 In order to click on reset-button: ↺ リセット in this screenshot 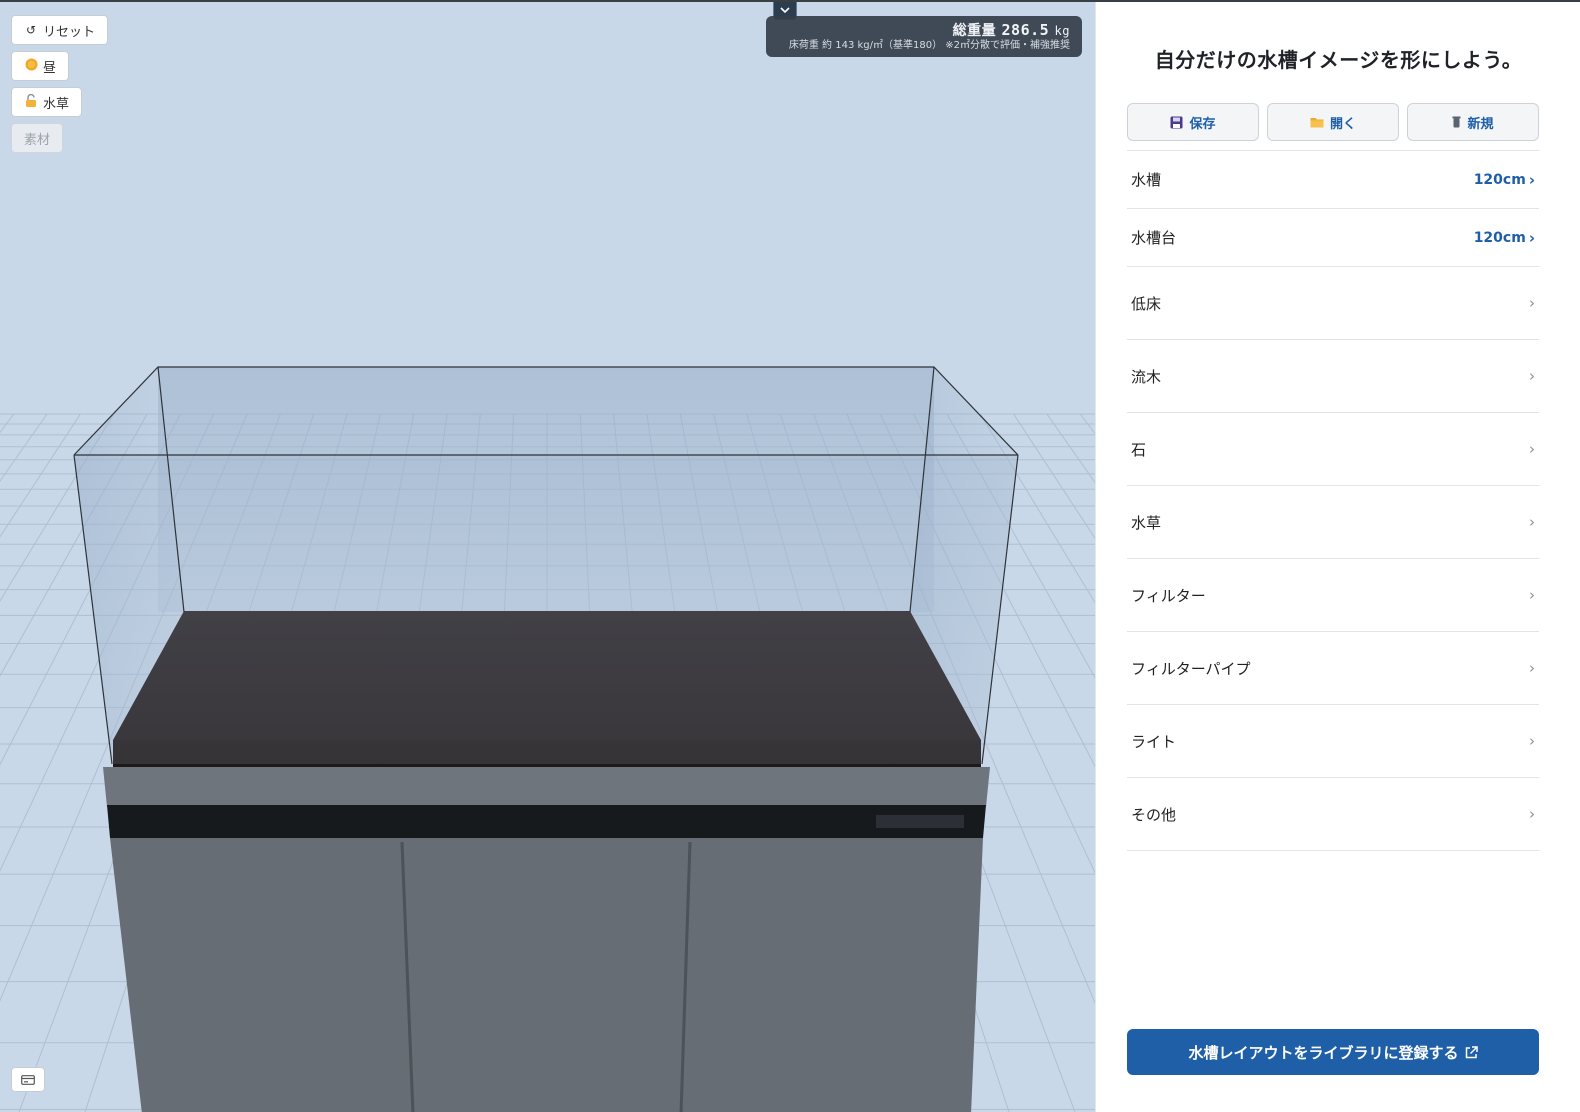, I will do `click(60, 30)`.